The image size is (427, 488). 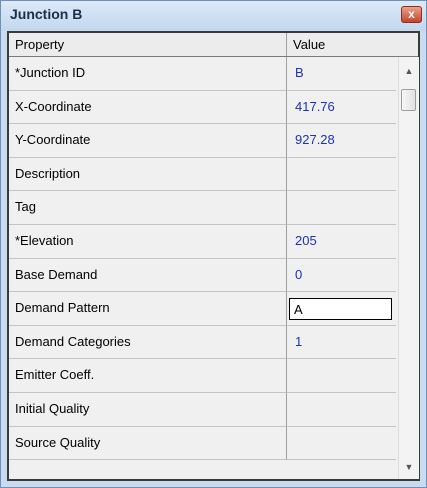 I want to click on row-demand-pattern: Demand Pattern, so click(x=202, y=309).